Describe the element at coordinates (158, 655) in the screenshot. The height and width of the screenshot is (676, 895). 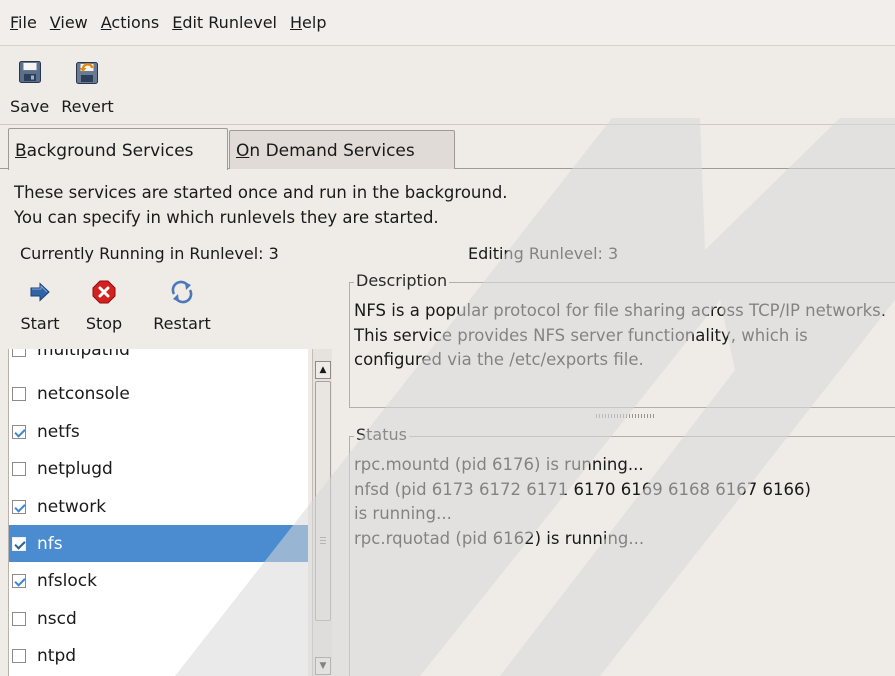
I see `list-item: ntpd` at that location.